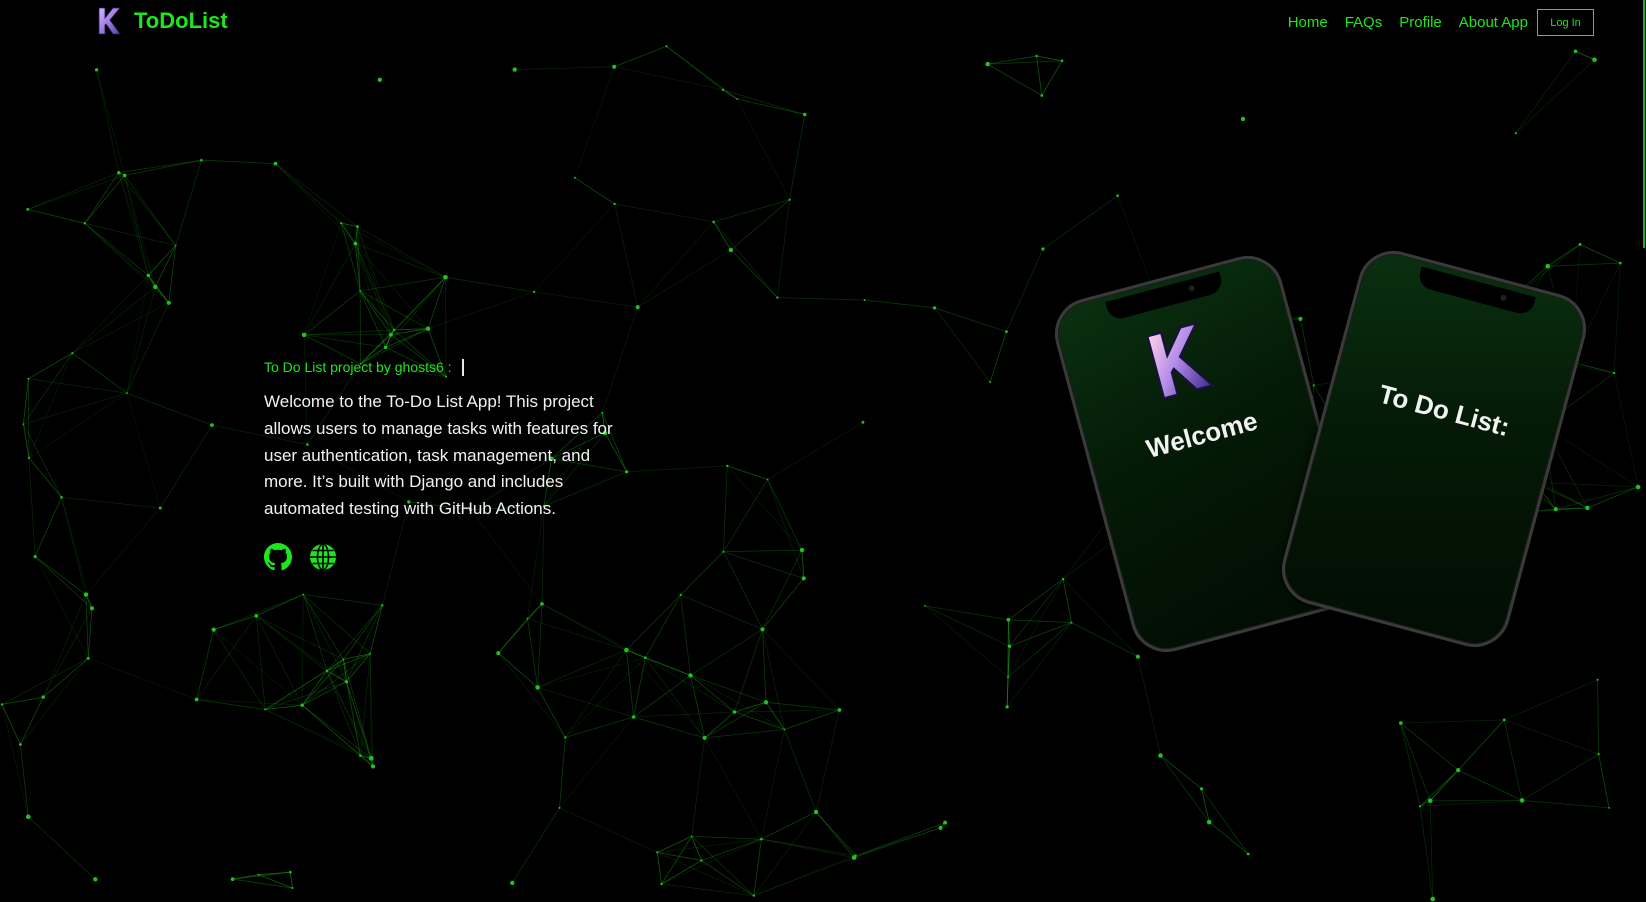 Image resolution: width=1646 pixels, height=902 pixels. Describe the element at coordinates (358, 367) in the screenshot. I see `hero-subtitle: To Do List project by ghosts6 :` at that location.